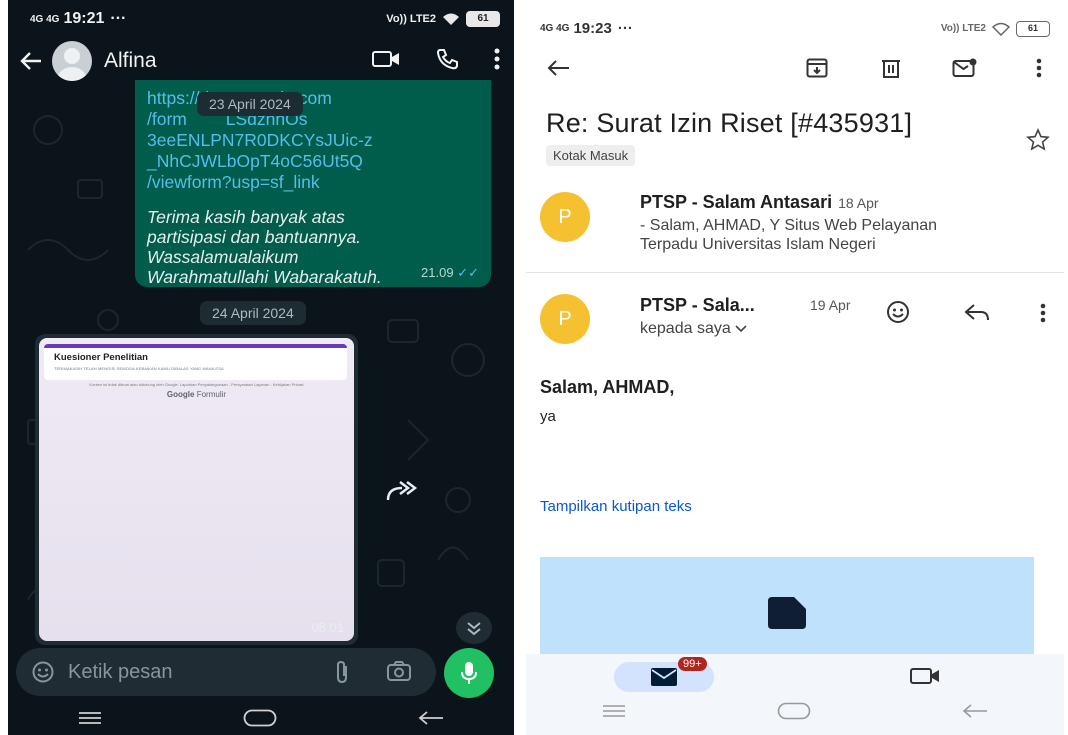 This screenshot has width=1068, height=735. I want to click on recipient-details-toggle: kepada saya, so click(693, 329).